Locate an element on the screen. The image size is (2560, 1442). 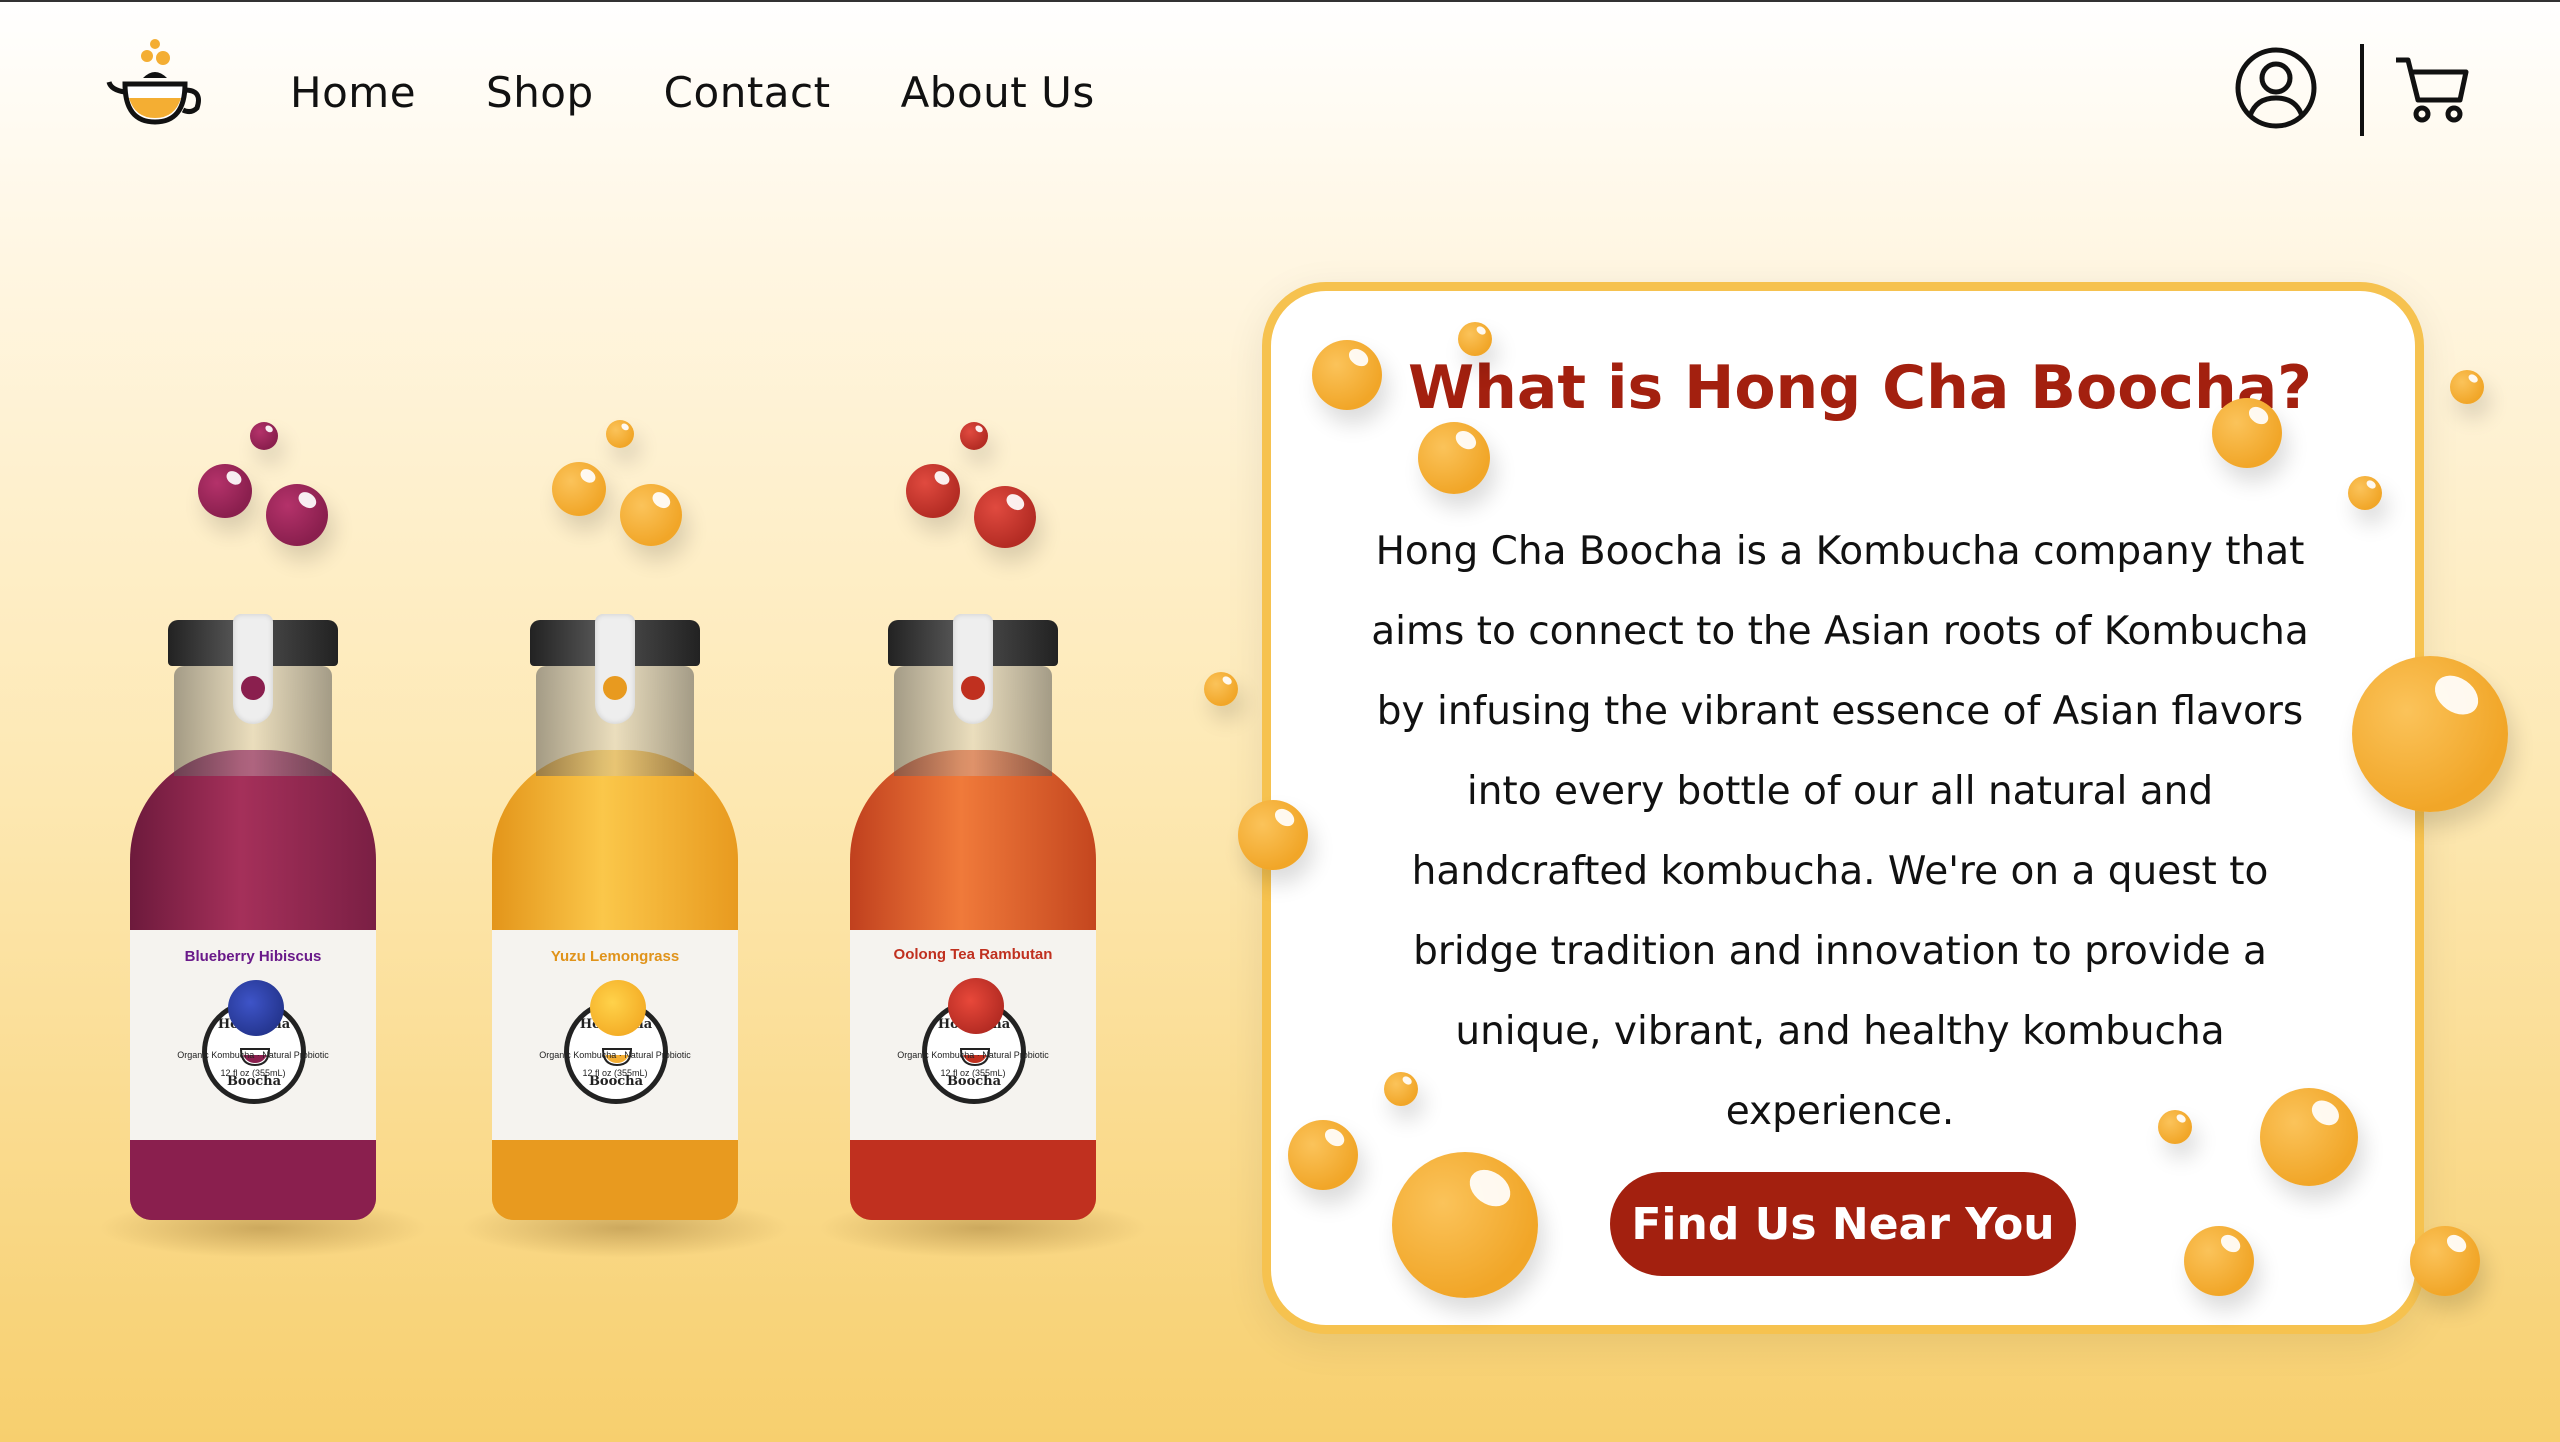
flavor-label: Blueberry Hibiscus is located at coordinates (253, 956).